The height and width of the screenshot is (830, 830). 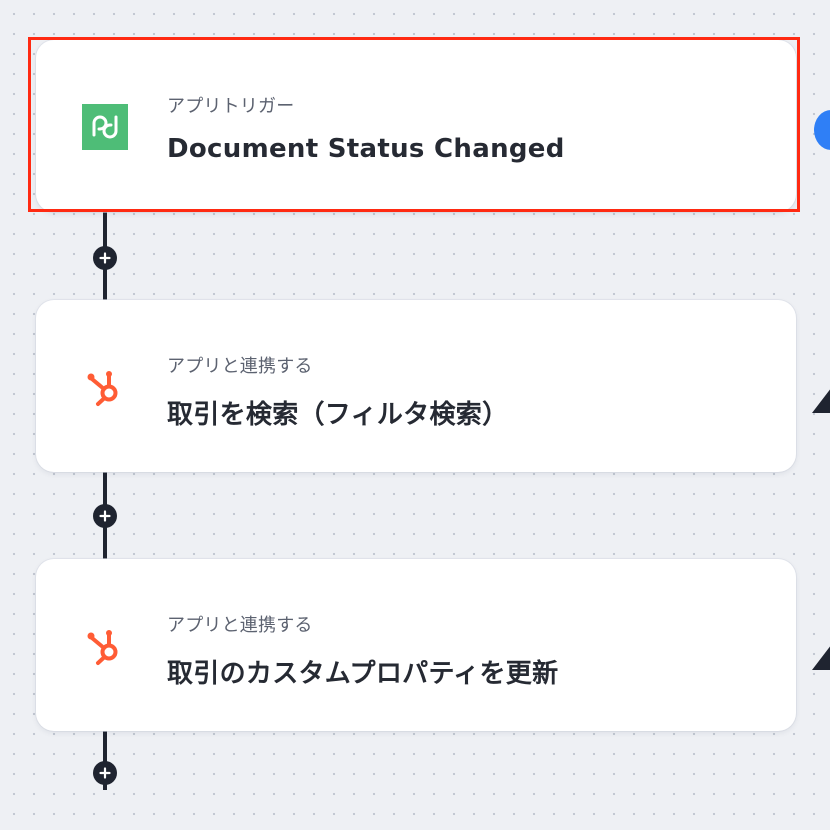 What do you see at coordinates (231, 106) in the screenshot?
I see `step-category-label: アプリトリガー` at bounding box center [231, 106].